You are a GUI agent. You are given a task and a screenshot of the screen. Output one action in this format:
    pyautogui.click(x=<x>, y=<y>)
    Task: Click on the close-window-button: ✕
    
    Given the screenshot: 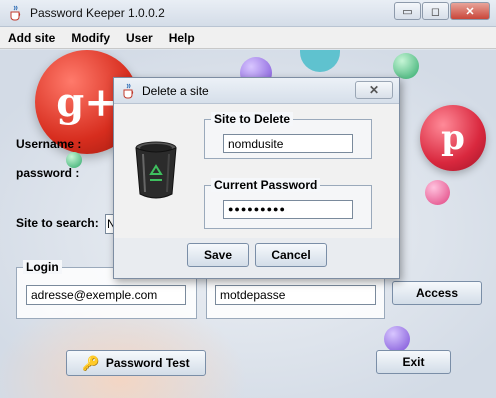 What is the action you would take?
    pyautogui.click(x=470, y=11)
    